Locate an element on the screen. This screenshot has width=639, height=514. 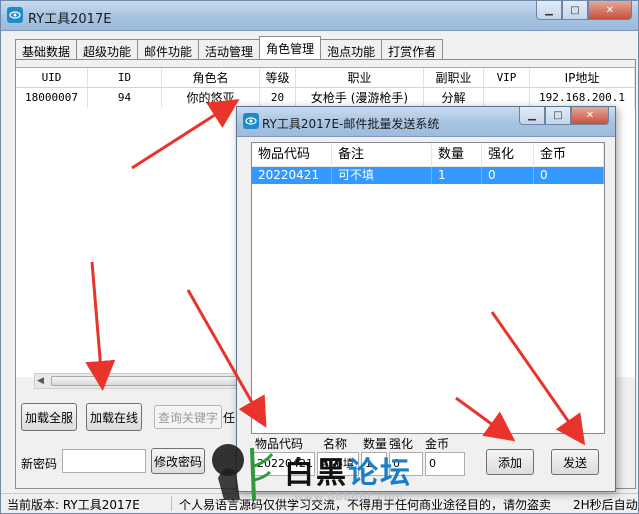
item-note-cell: 可不填 is located at coordinates (382, 175).